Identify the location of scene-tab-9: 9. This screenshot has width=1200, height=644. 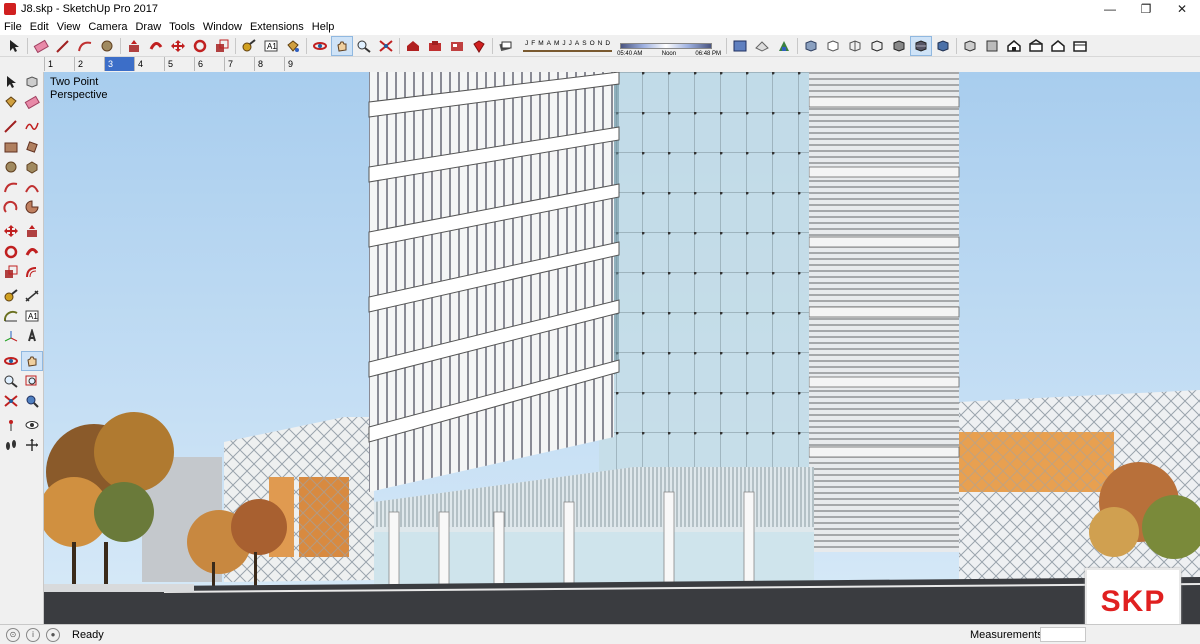
(299, 64).